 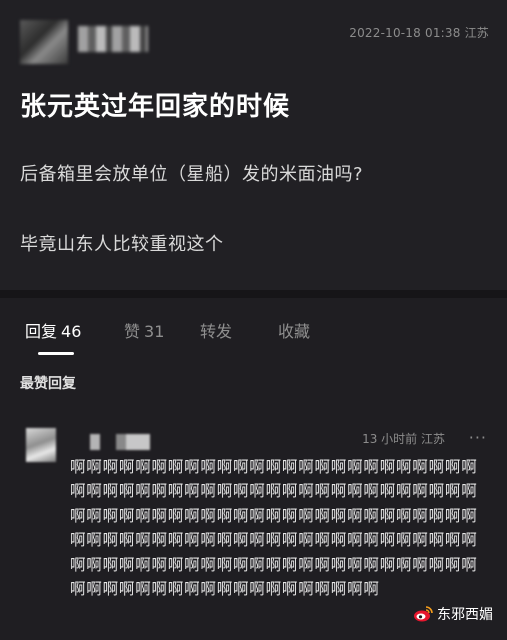 I want to click on tab-replies-count: 46, so click(x=71, y=331).